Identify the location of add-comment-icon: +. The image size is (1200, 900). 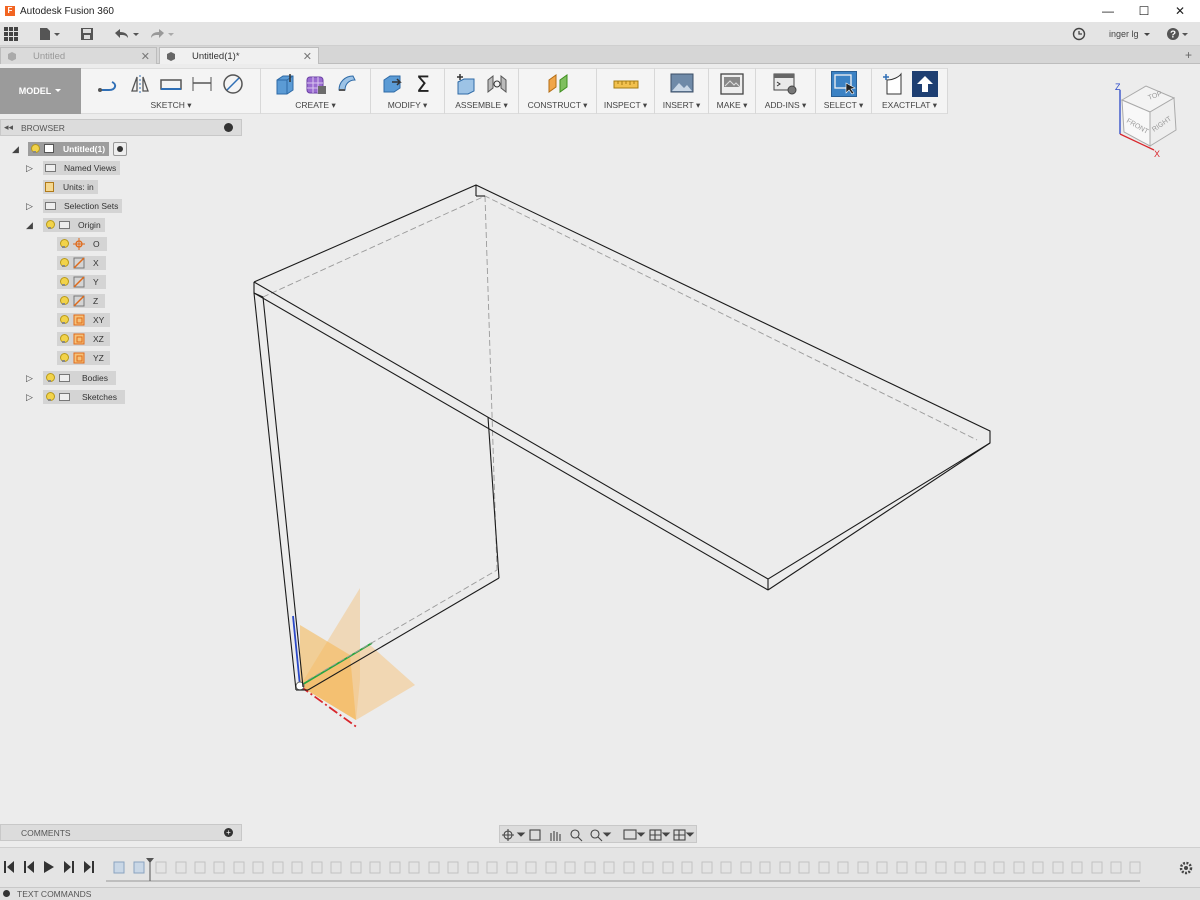
(228, 832).